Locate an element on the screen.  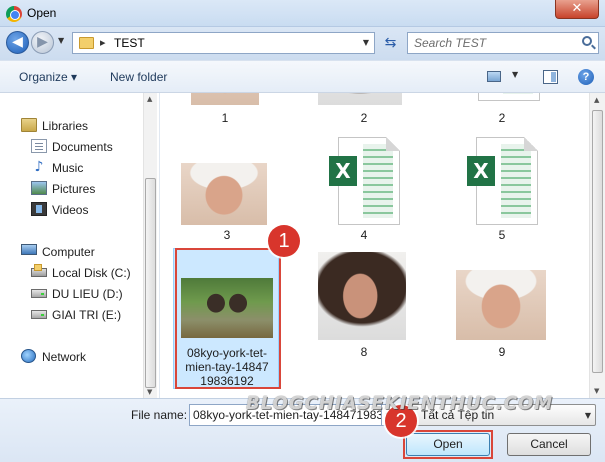
nav-label: Network is located at coordinates (64, 357).